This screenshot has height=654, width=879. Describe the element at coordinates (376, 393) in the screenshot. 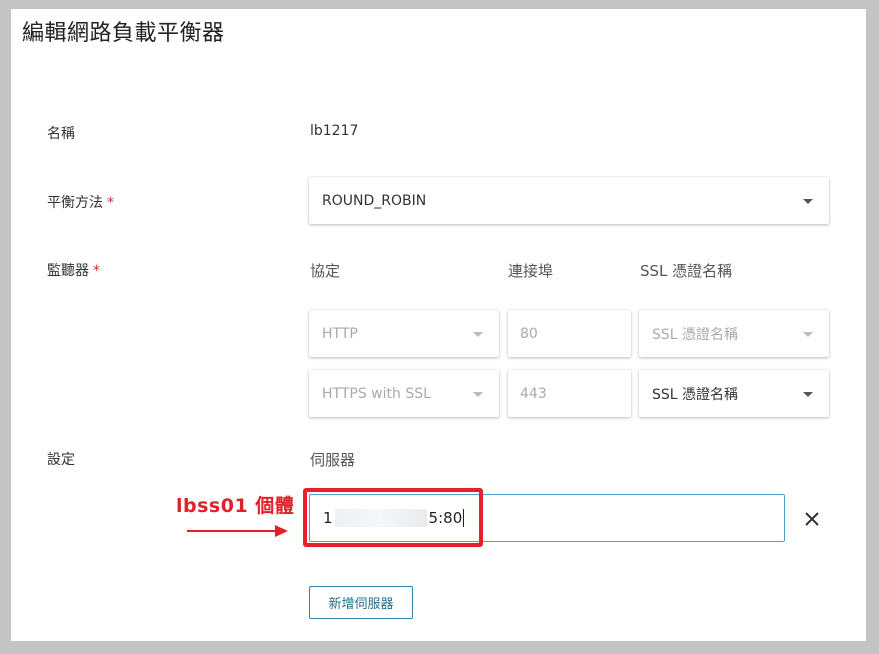

I see `listener-protocol-value: HTTPS with SSL` at that location.